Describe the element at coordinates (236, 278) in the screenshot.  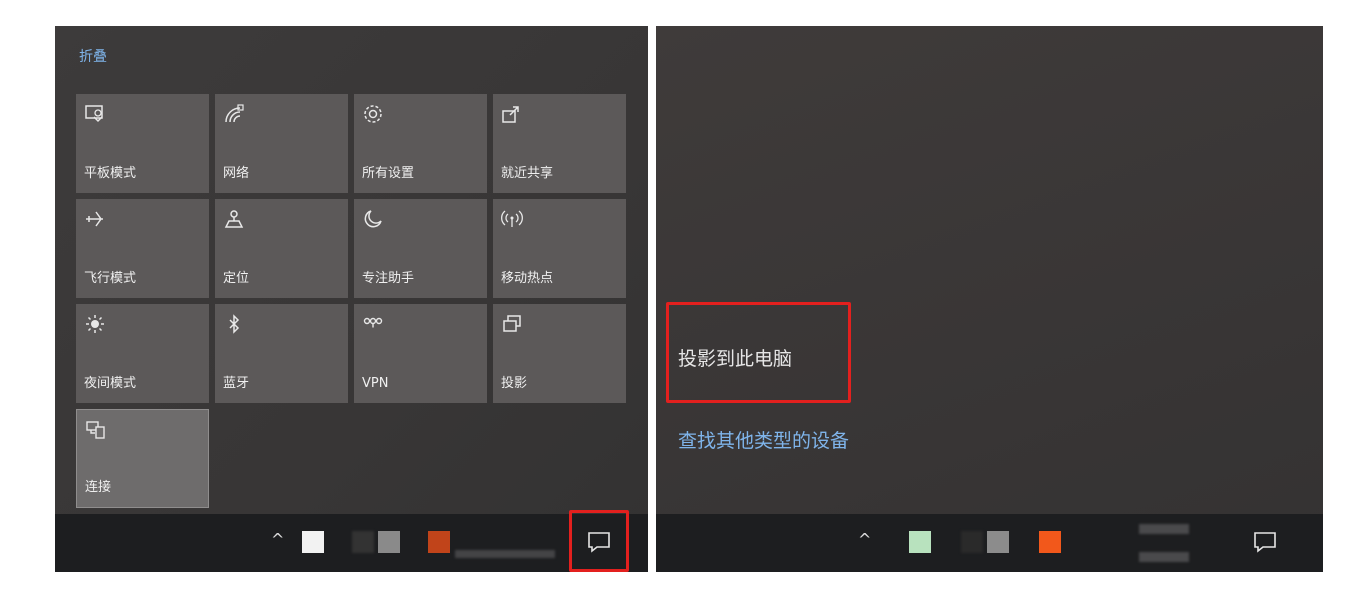
I see `tile-label: 定位` at that location.